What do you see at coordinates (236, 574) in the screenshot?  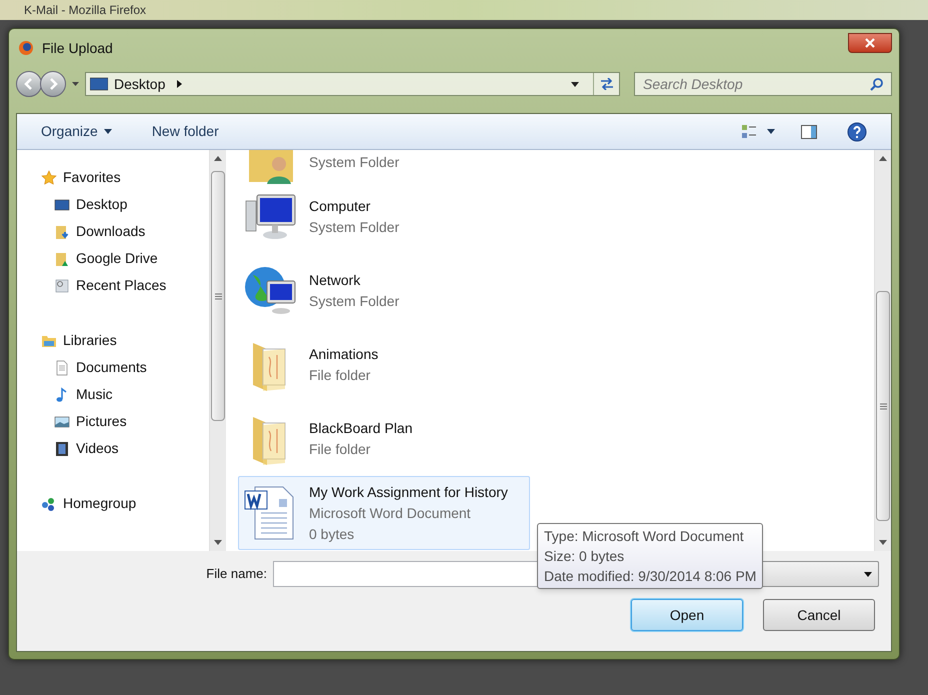 I see `file-name-label: File name:` at bounding box center [236, 574].